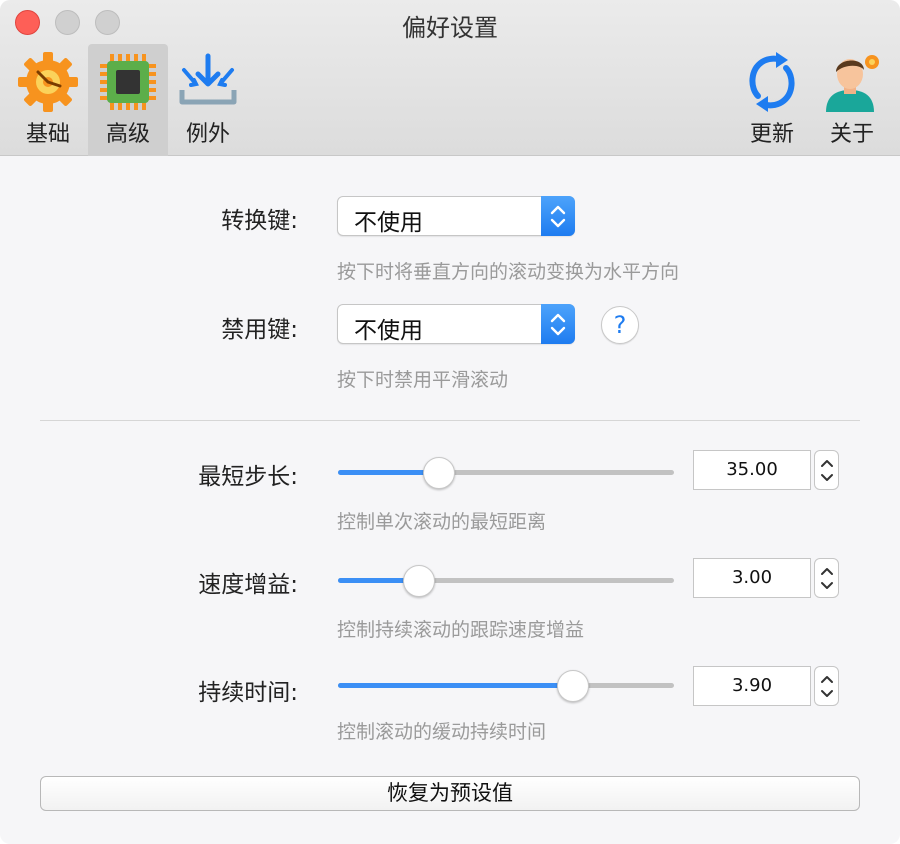 This screenshot has width=900, height=844. I want to click on tab-update: 更新, so click(772, 100).